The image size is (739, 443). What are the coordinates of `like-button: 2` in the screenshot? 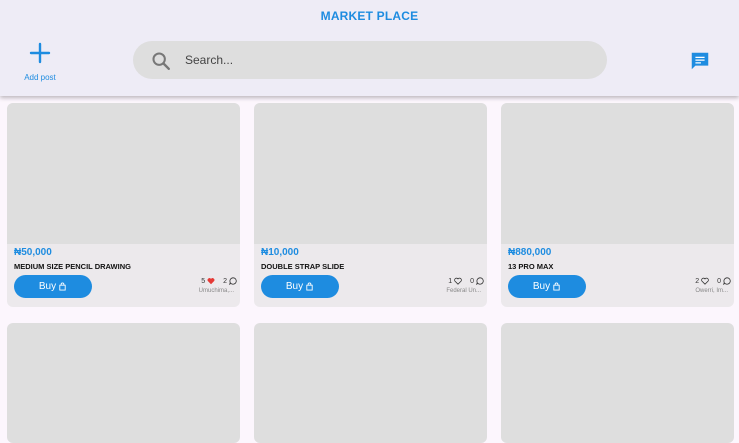 It's located at (702, 281).